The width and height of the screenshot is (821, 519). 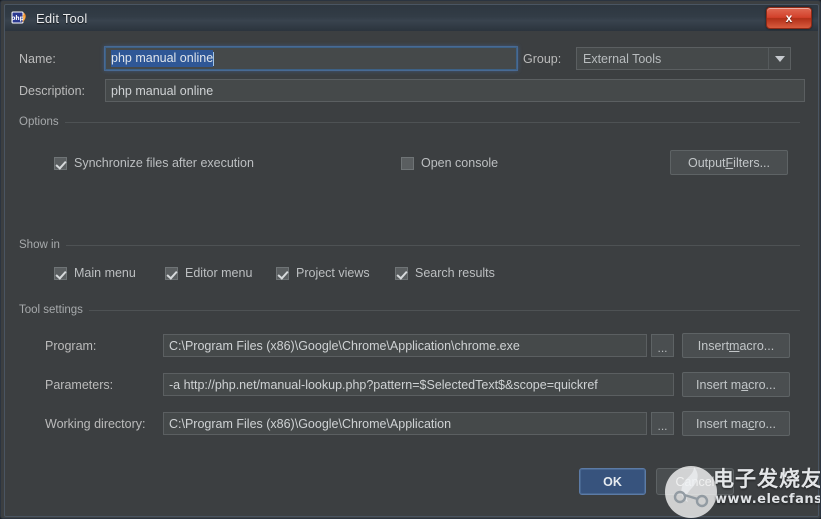 I want to click on close-button: x, so click(x=789, y=18).